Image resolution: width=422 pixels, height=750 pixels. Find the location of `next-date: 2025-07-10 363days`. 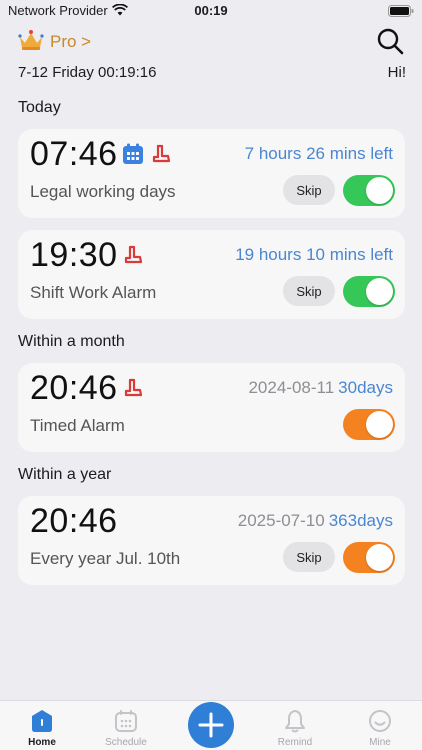

next-date: 2025-07-10 363days is located at coordinates (315, 521).